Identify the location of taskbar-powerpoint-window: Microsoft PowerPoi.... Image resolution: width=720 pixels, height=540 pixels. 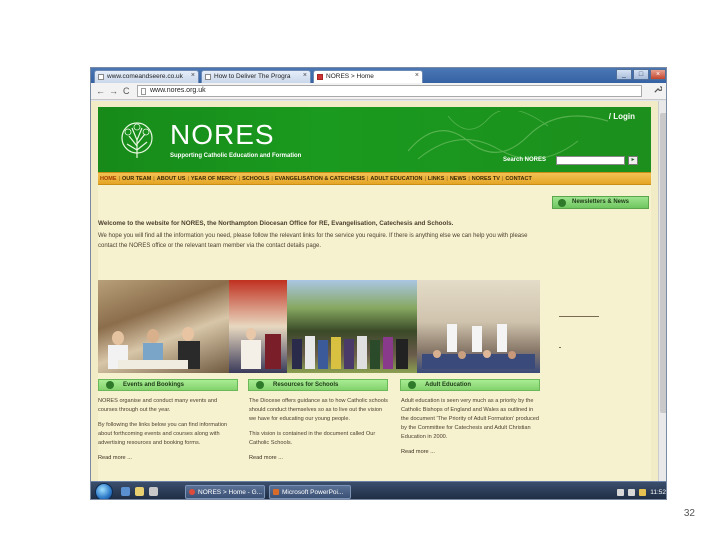
(310, 492).